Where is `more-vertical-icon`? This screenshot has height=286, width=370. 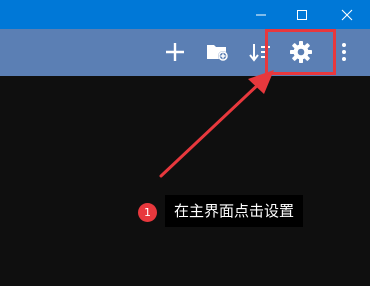
more-vertical-icon is located at coordinates (344, 52).